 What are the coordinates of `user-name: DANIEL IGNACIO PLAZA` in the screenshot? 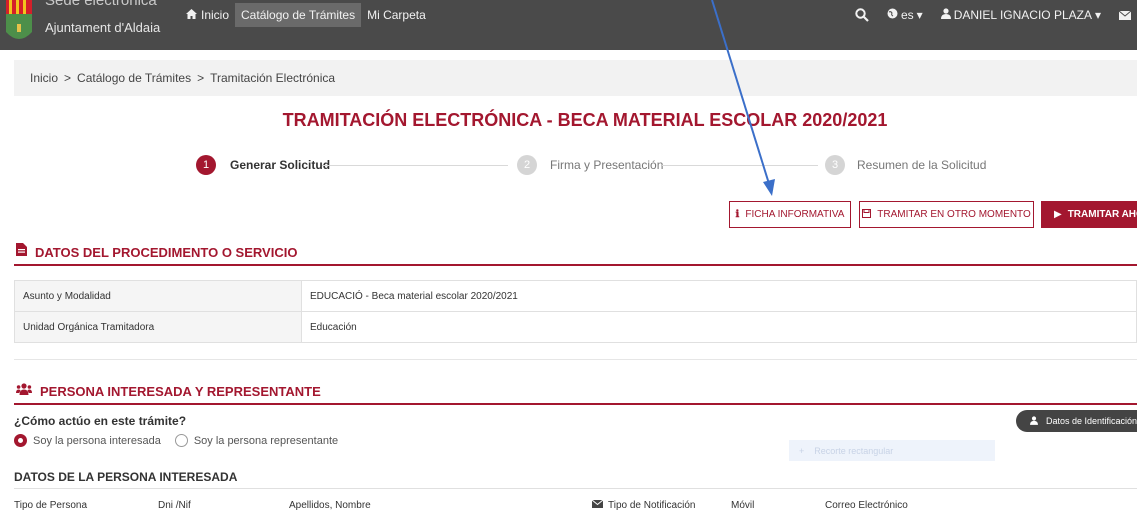 It's located at (1022, 15).